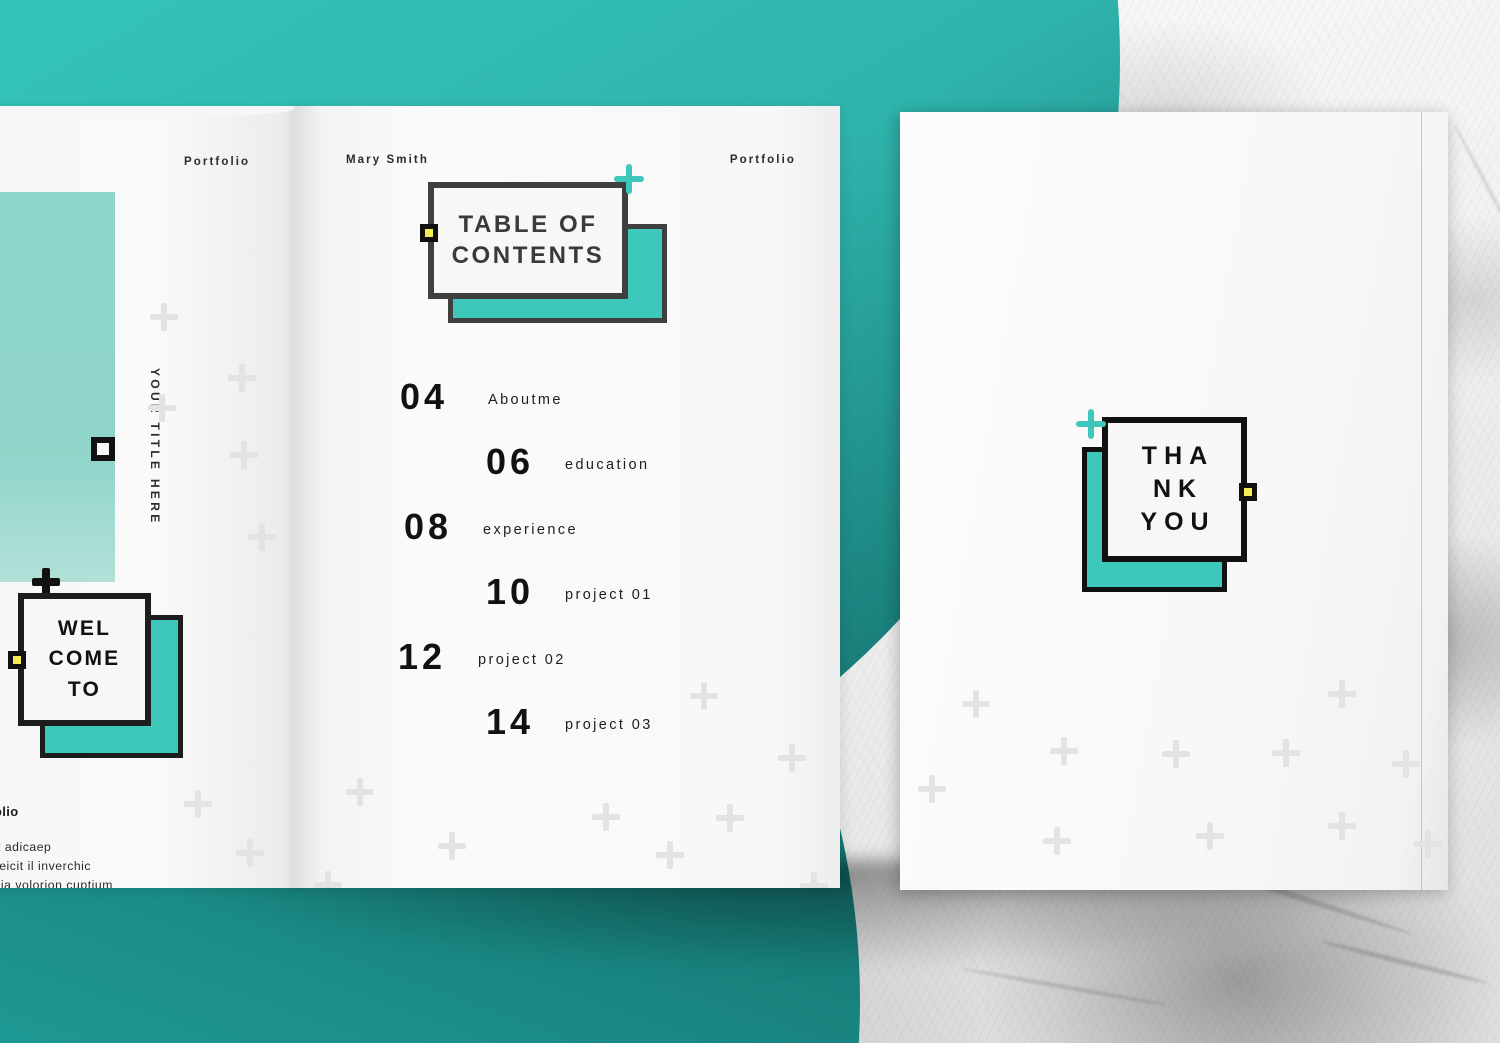 The image size is (1500, 1043). I want to click on welcome-line-2: COME, so click(84, 659).